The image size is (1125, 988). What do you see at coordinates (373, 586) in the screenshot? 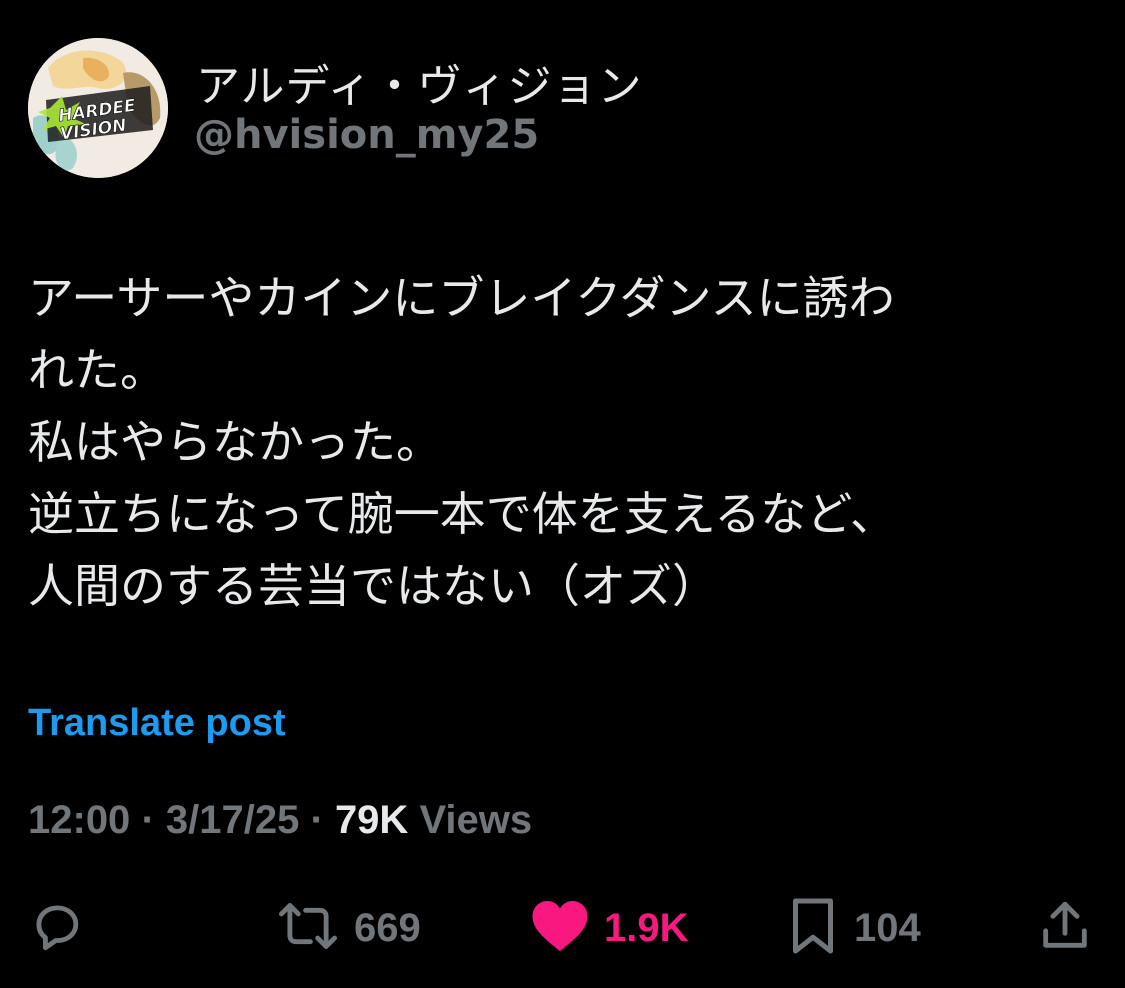
I see `post-line: 人間のする芸当ではない（オズ）` at bounding box center [373, 586].